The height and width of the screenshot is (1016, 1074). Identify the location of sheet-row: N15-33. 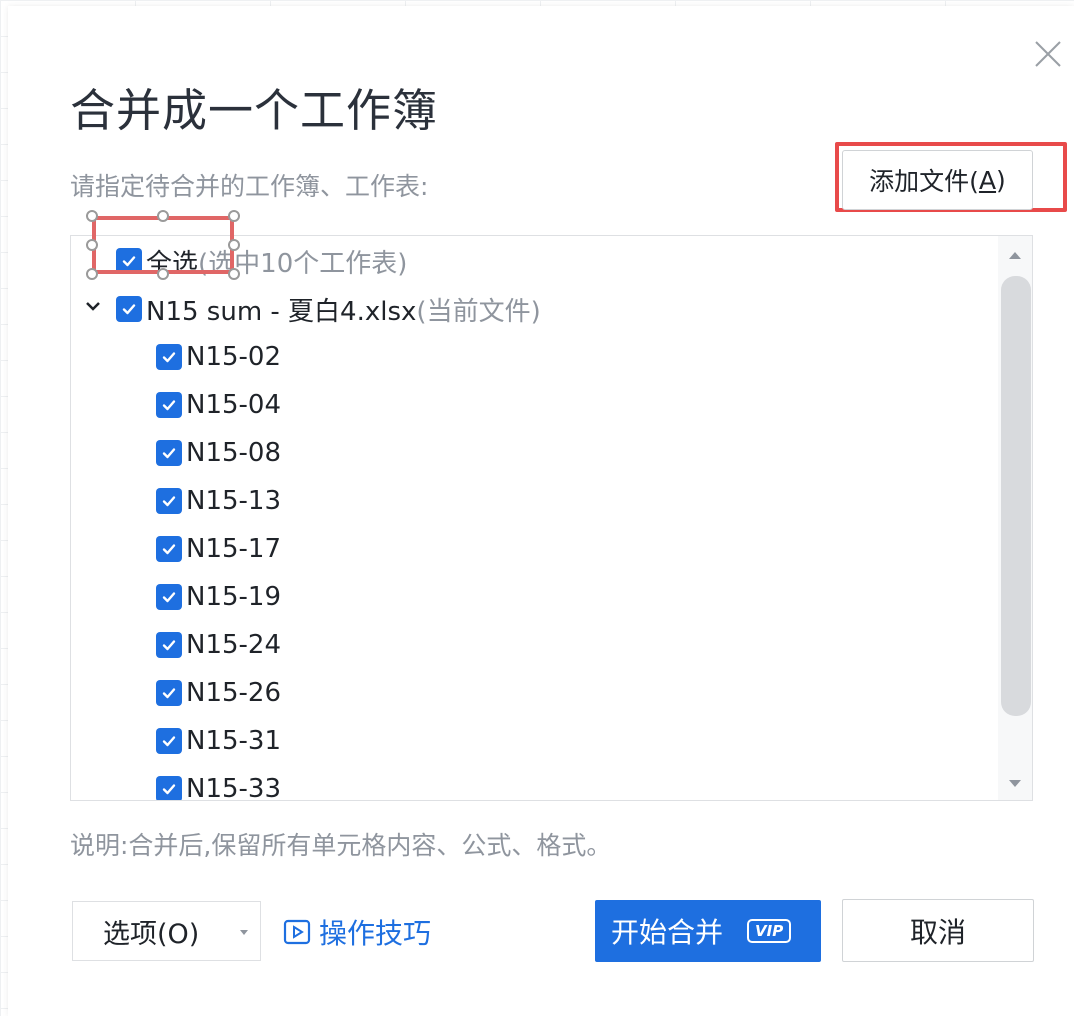
(218, 784).